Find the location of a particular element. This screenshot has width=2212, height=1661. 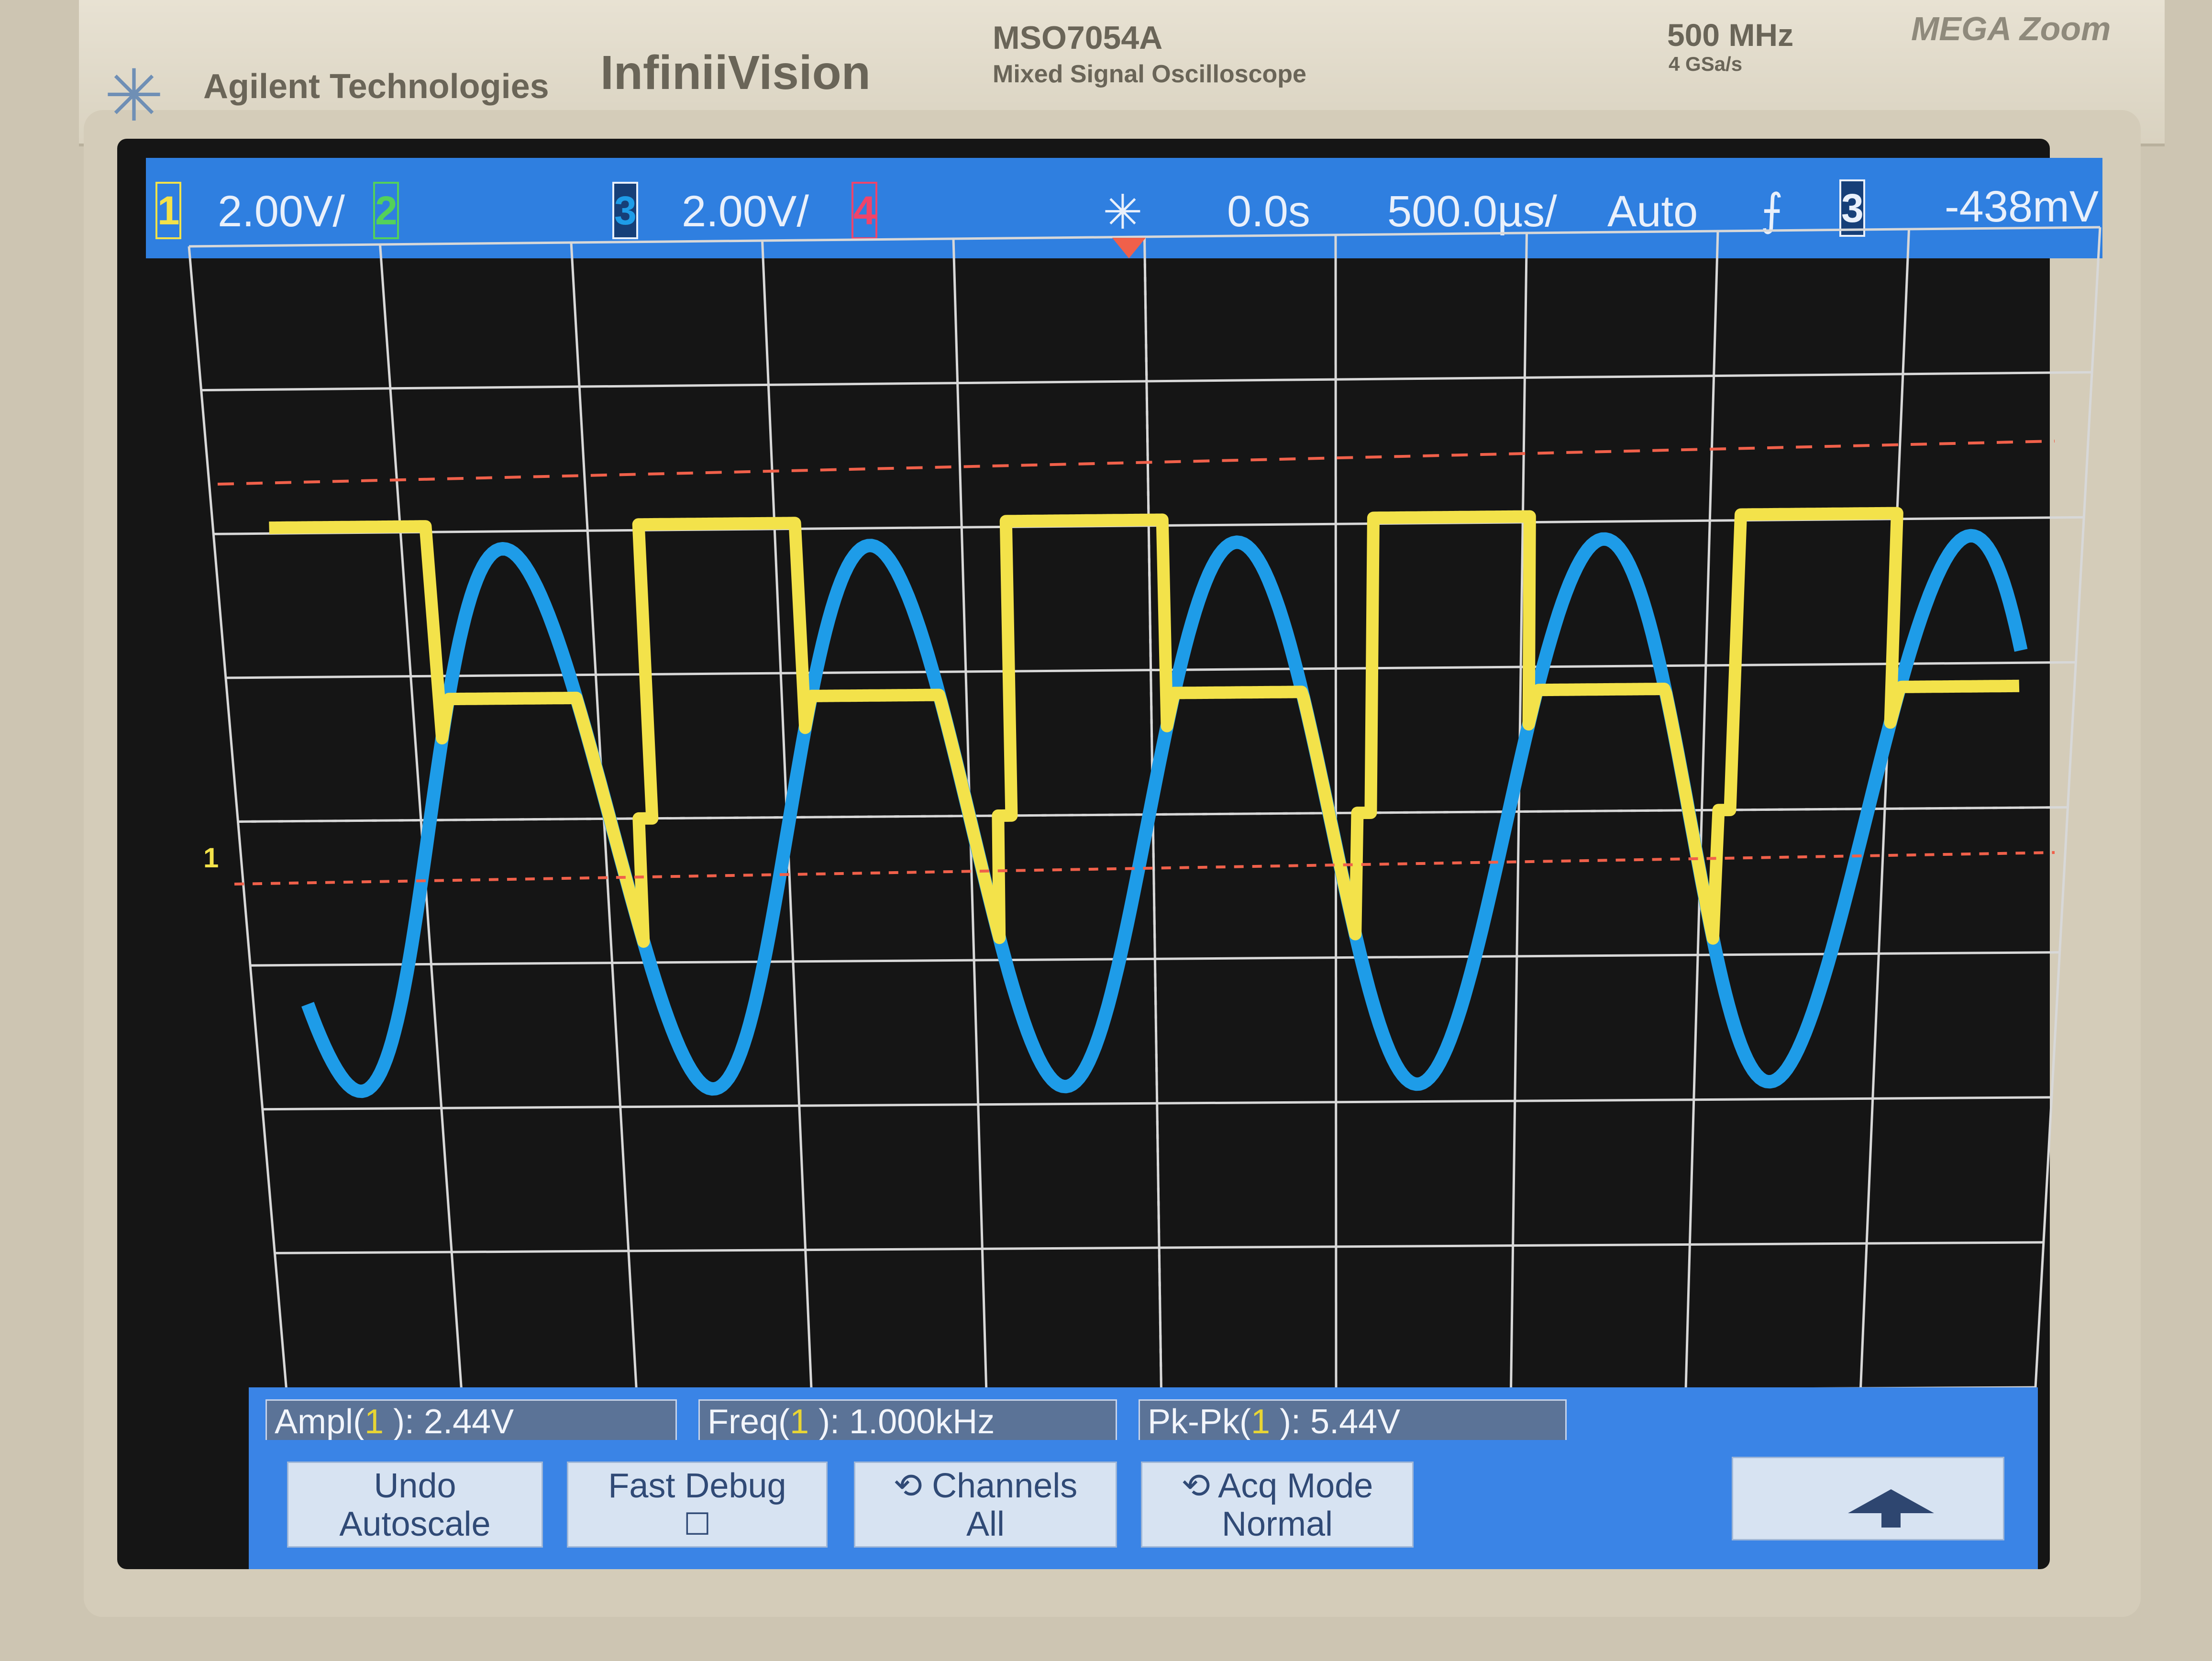

fast-debug-checkbox-icon: ☐ is located at coordinates (697, 1524).